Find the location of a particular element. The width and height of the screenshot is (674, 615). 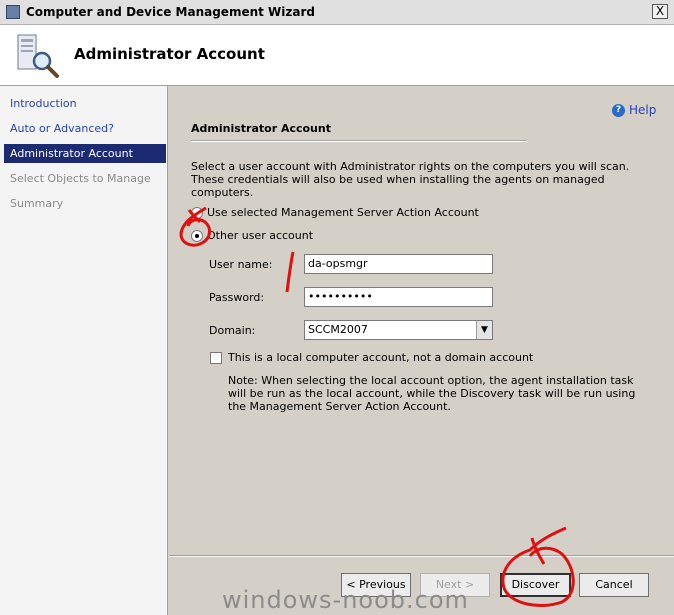

password-label: Password: is located at coordinates (237, 297).